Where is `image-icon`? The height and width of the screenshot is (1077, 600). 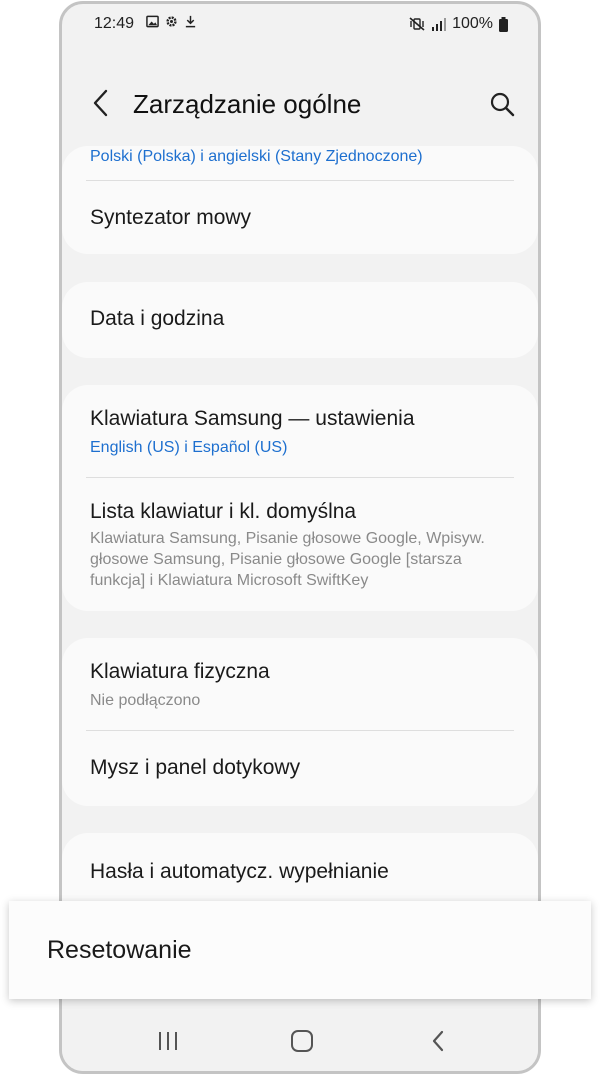 image-icon is located at coordinates (152, 21).